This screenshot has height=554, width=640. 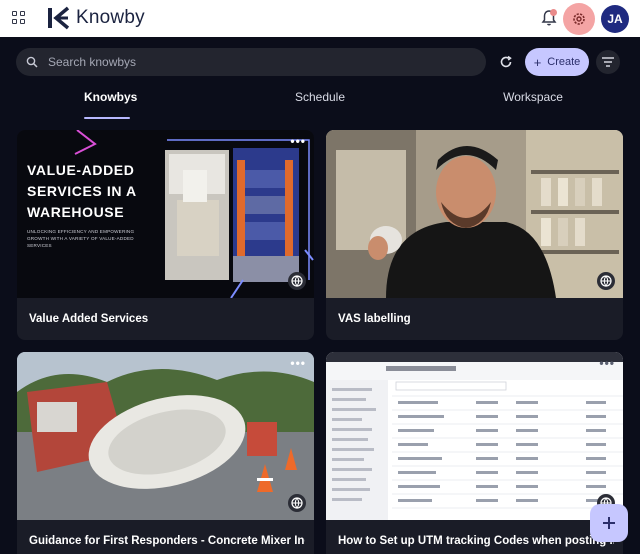 What do you see at coordinates (89, 319) in the screenshot?
I see `card-title: Value Added Services` at bounding box center [89, 319].